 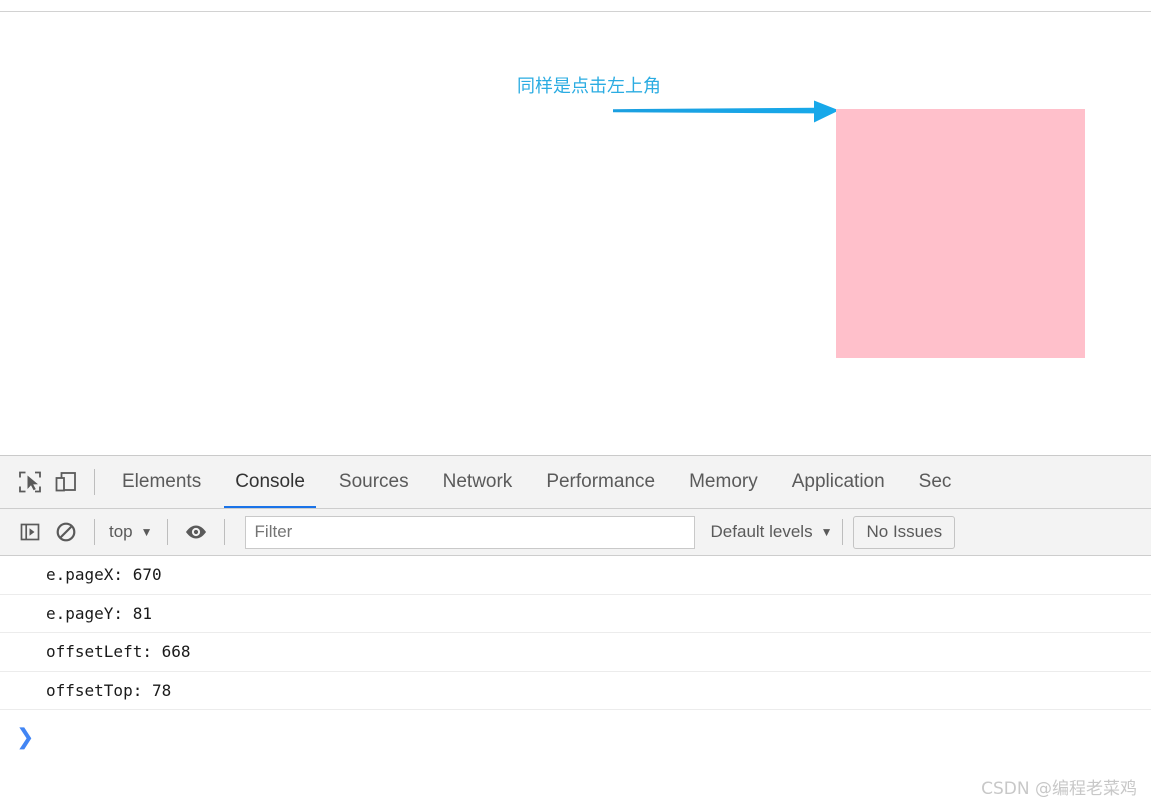 I want to click on tab-label: Elements, so click(x=162, y=481).